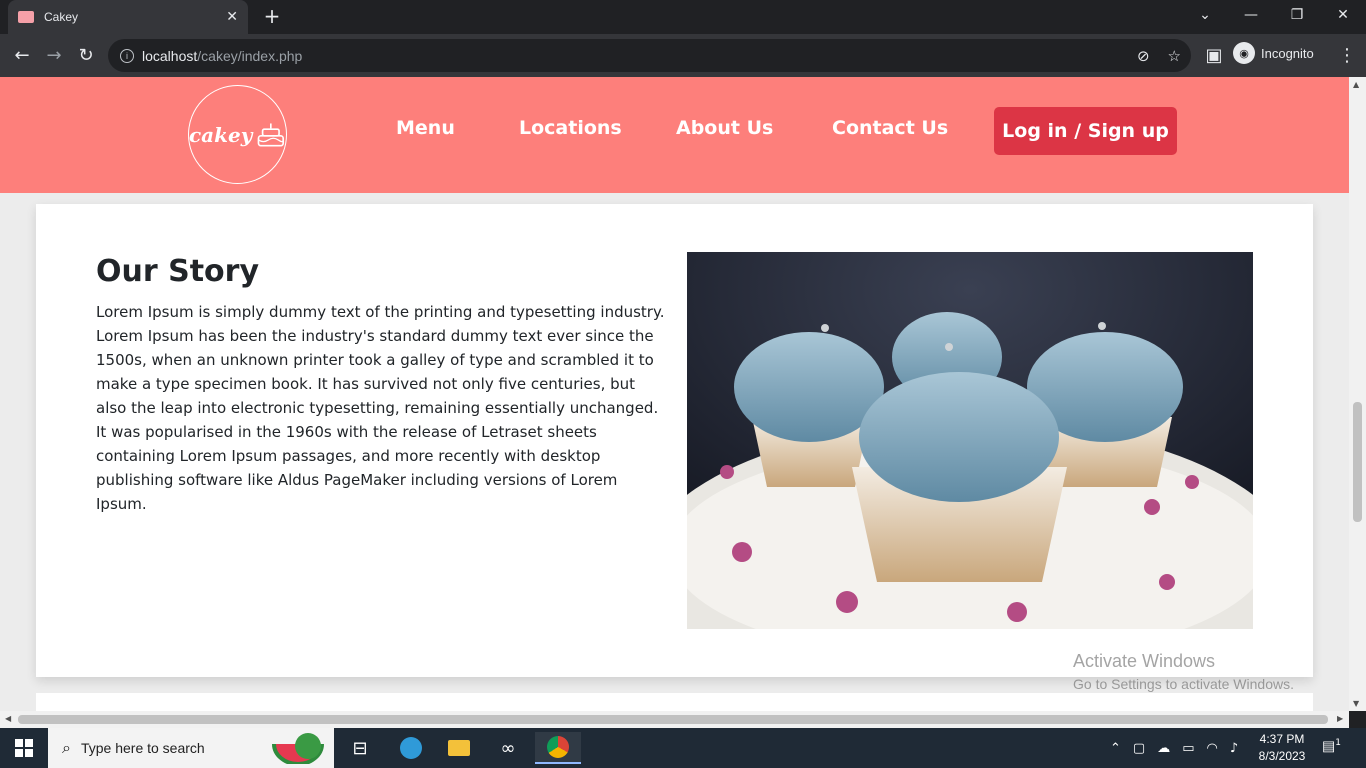 Image resolution: width=1366 pixels, height=768 pixels. I want to click on watermark-subtitle: Go to Settings to activate Windows., so click(1183, 684).